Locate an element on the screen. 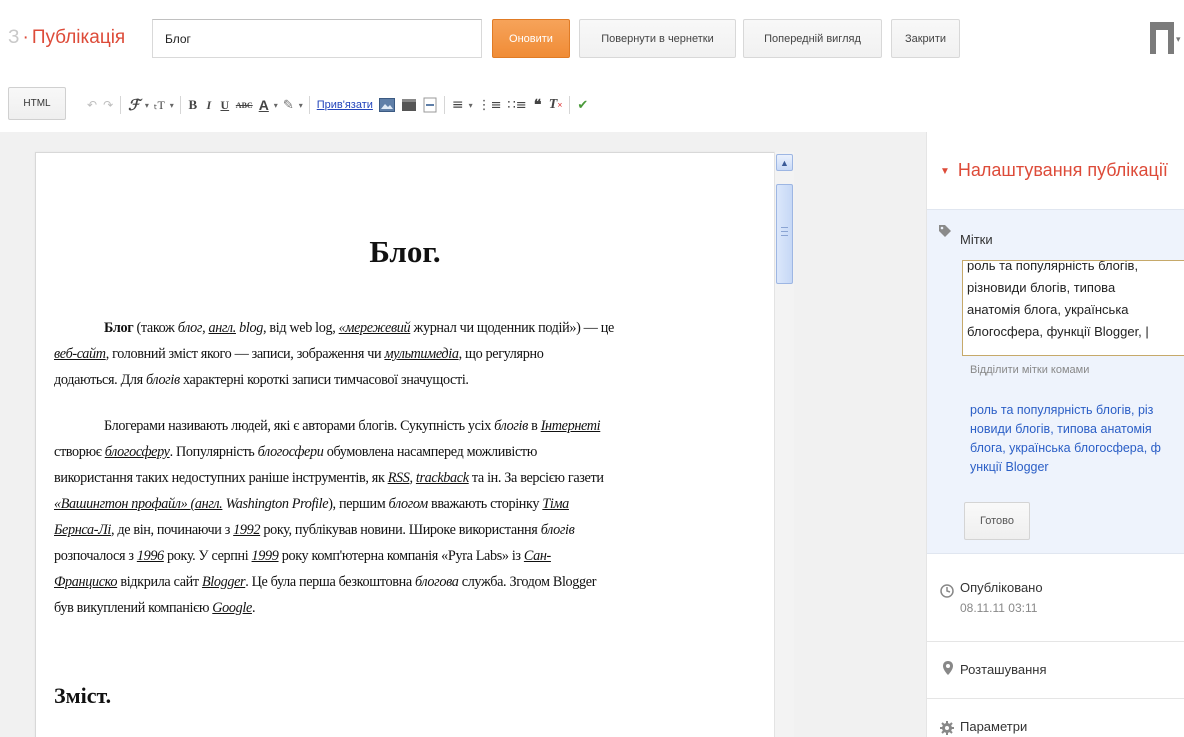  html-mode-button: HTML is located at coordinates (37, 103).